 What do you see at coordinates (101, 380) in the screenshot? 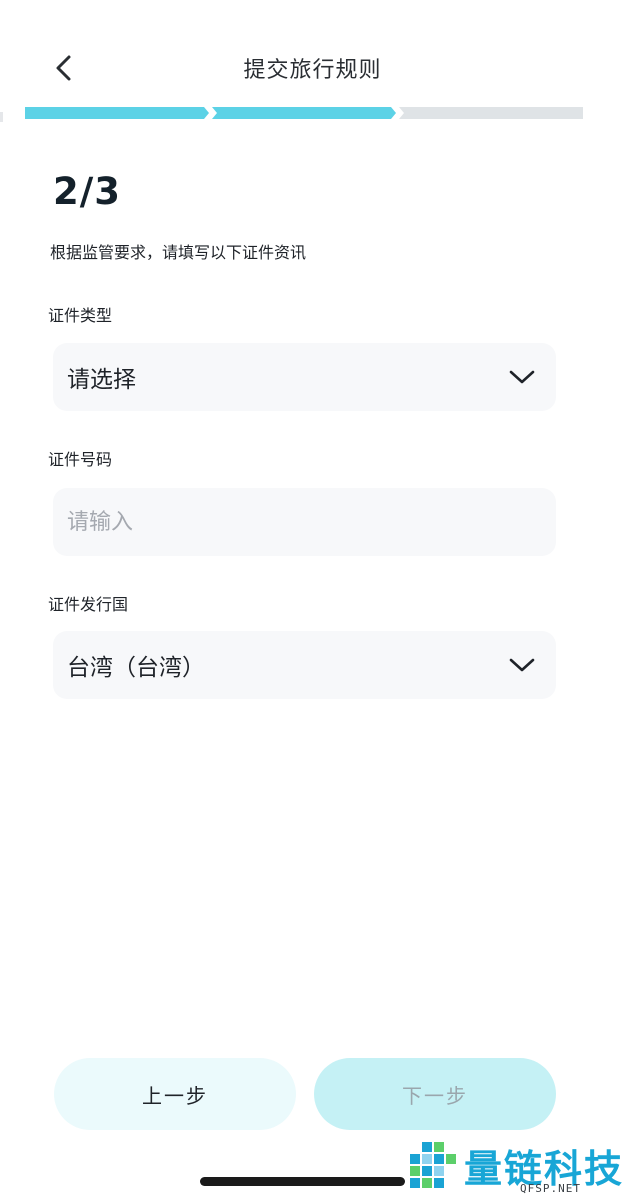
I see `id-type-value: 请选择` at bounding box center [101, 380].